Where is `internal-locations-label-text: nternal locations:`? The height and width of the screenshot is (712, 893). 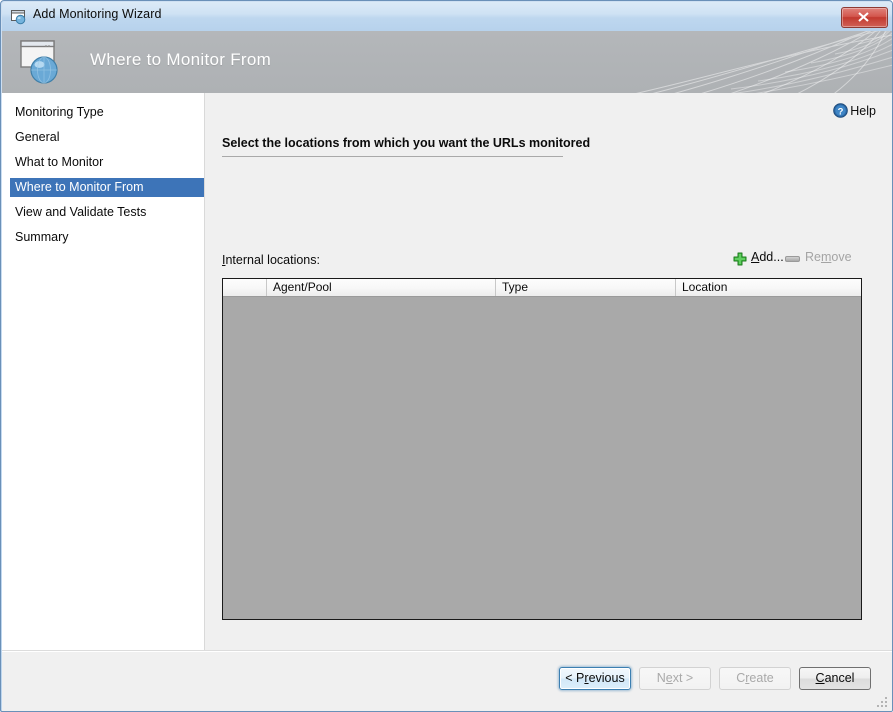 internal-locations-label-text: nternal locations: is located at coordinates (272, 260).